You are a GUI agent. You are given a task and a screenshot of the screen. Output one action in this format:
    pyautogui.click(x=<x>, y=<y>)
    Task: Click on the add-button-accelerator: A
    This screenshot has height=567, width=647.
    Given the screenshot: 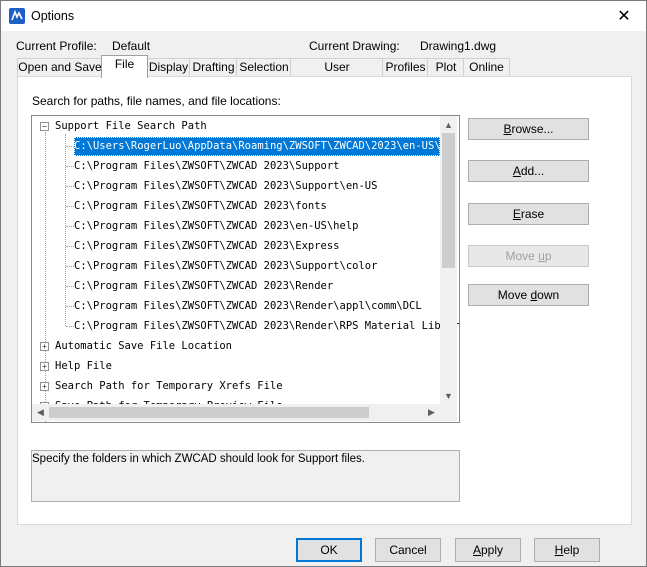 What is the action you would take?
    pyautogui.click(x=516, y=171)
    